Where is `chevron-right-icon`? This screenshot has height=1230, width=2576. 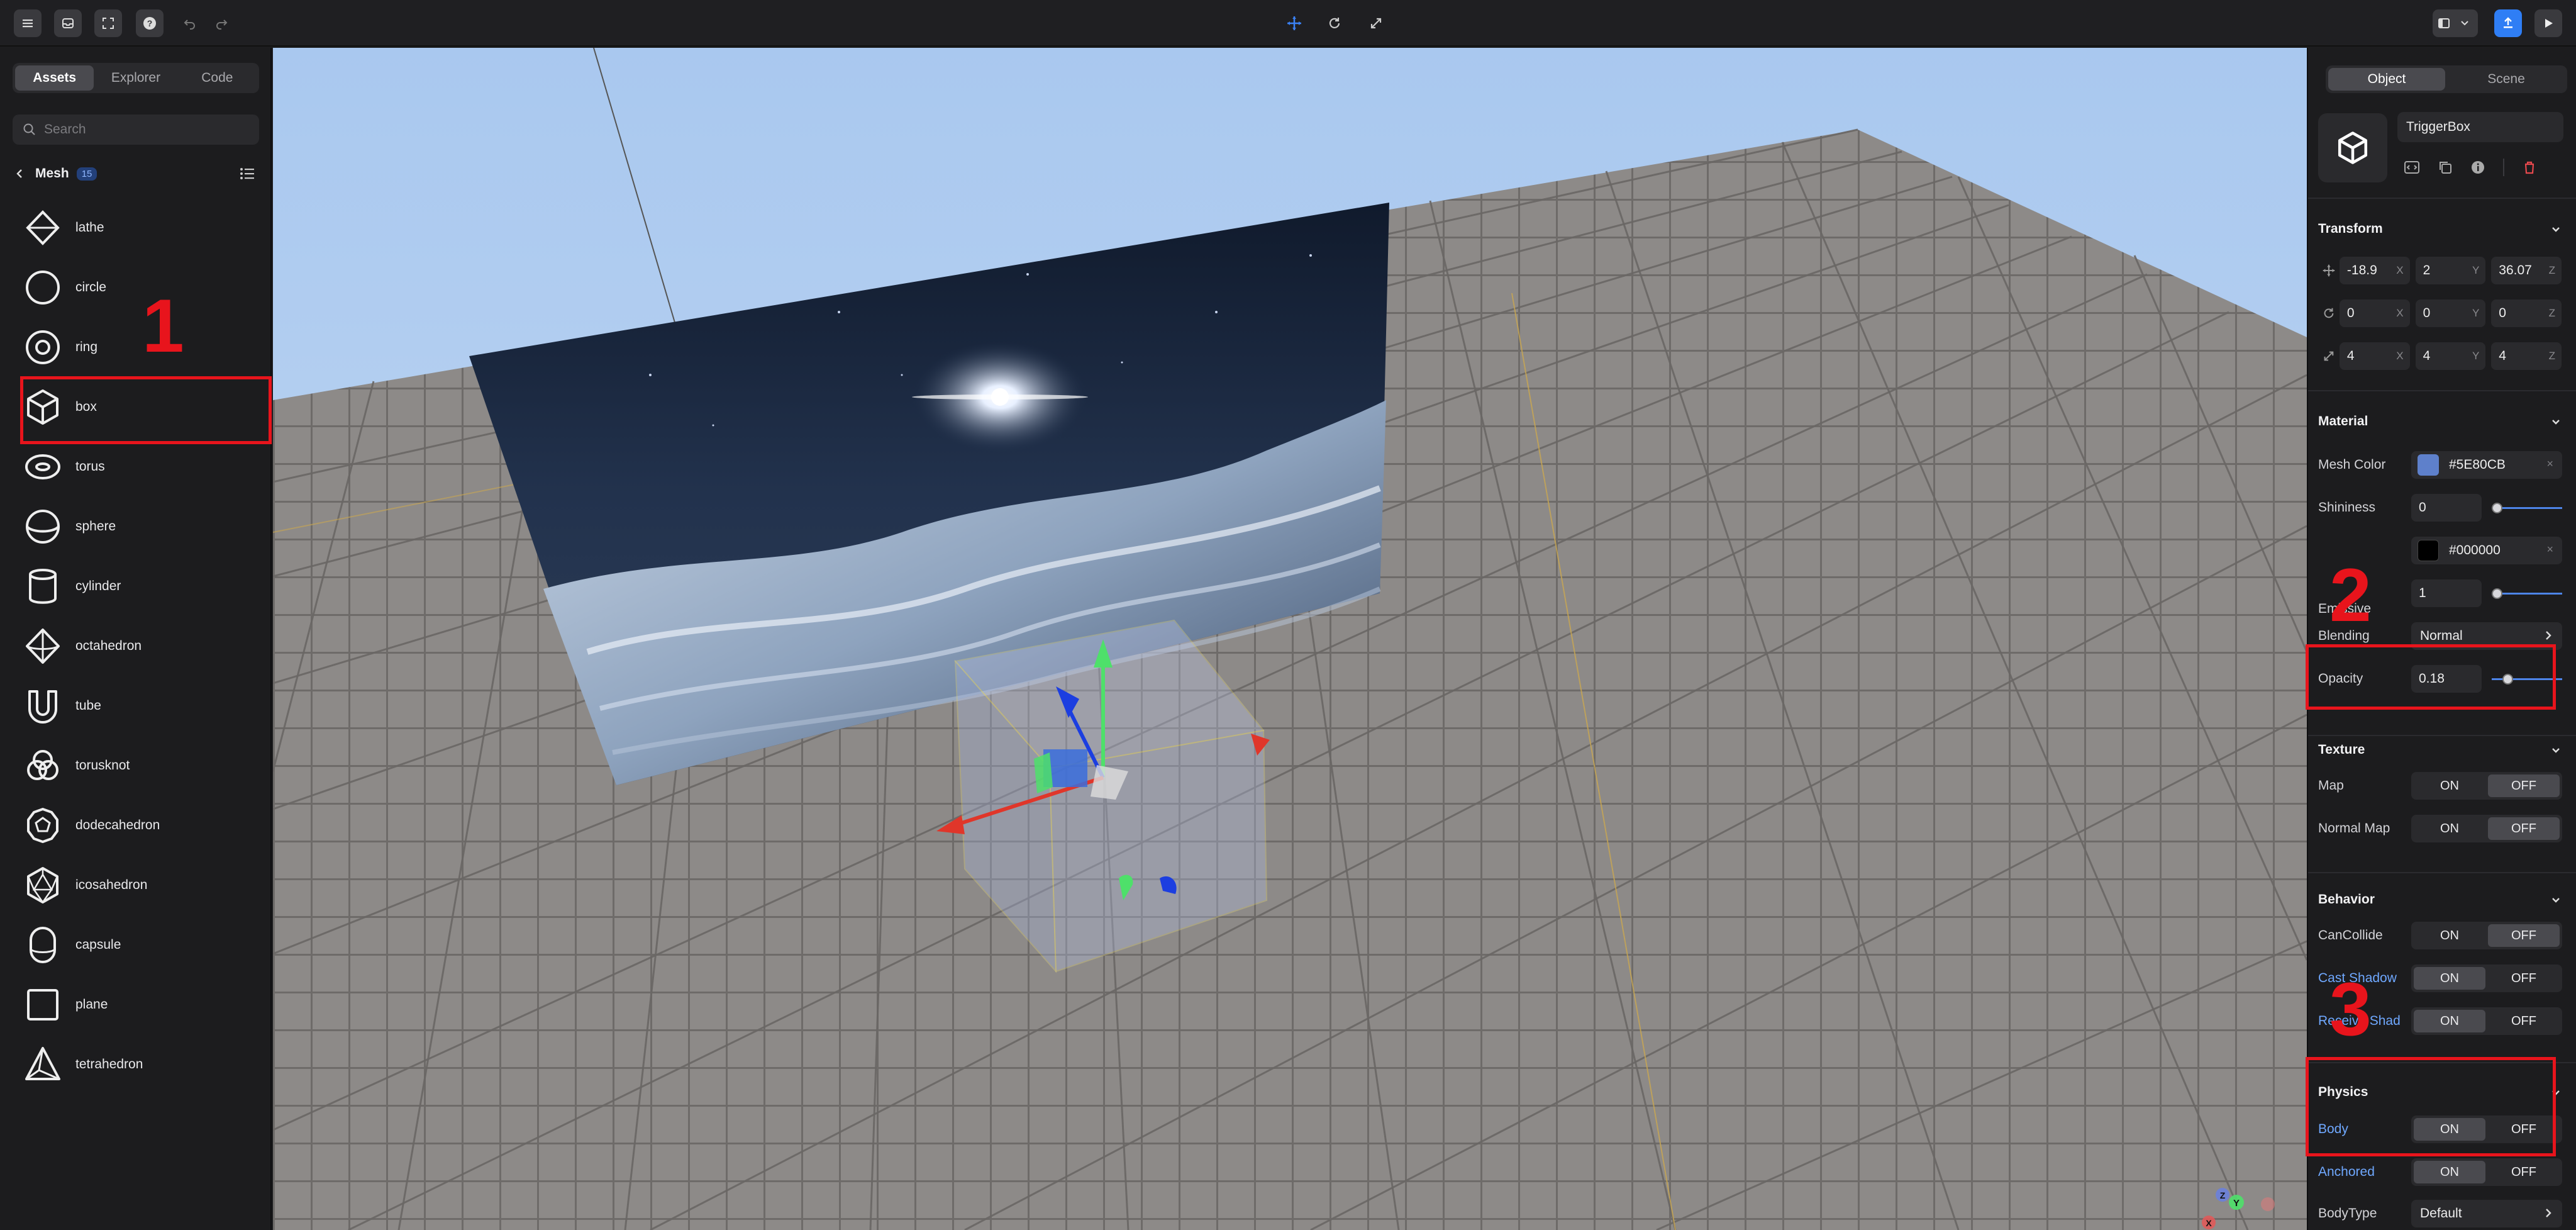
chevron-right-icon is located at coordinates (2548, 635).